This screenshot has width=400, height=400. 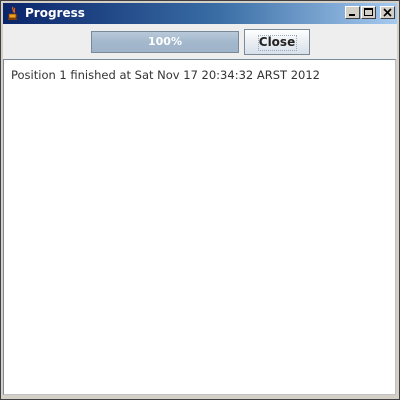 I want to click on maximize-button, so click(x=368, y=12).